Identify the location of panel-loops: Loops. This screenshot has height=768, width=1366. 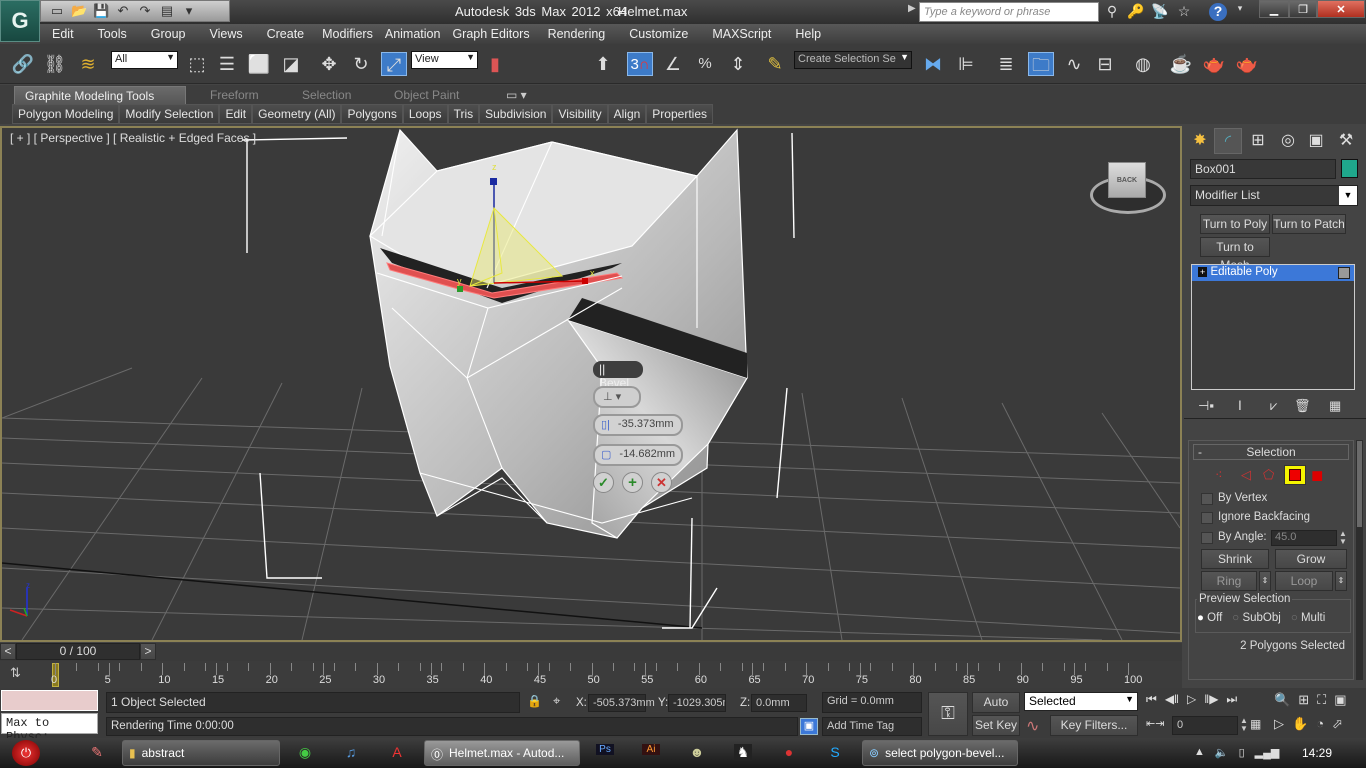
(425, 114).